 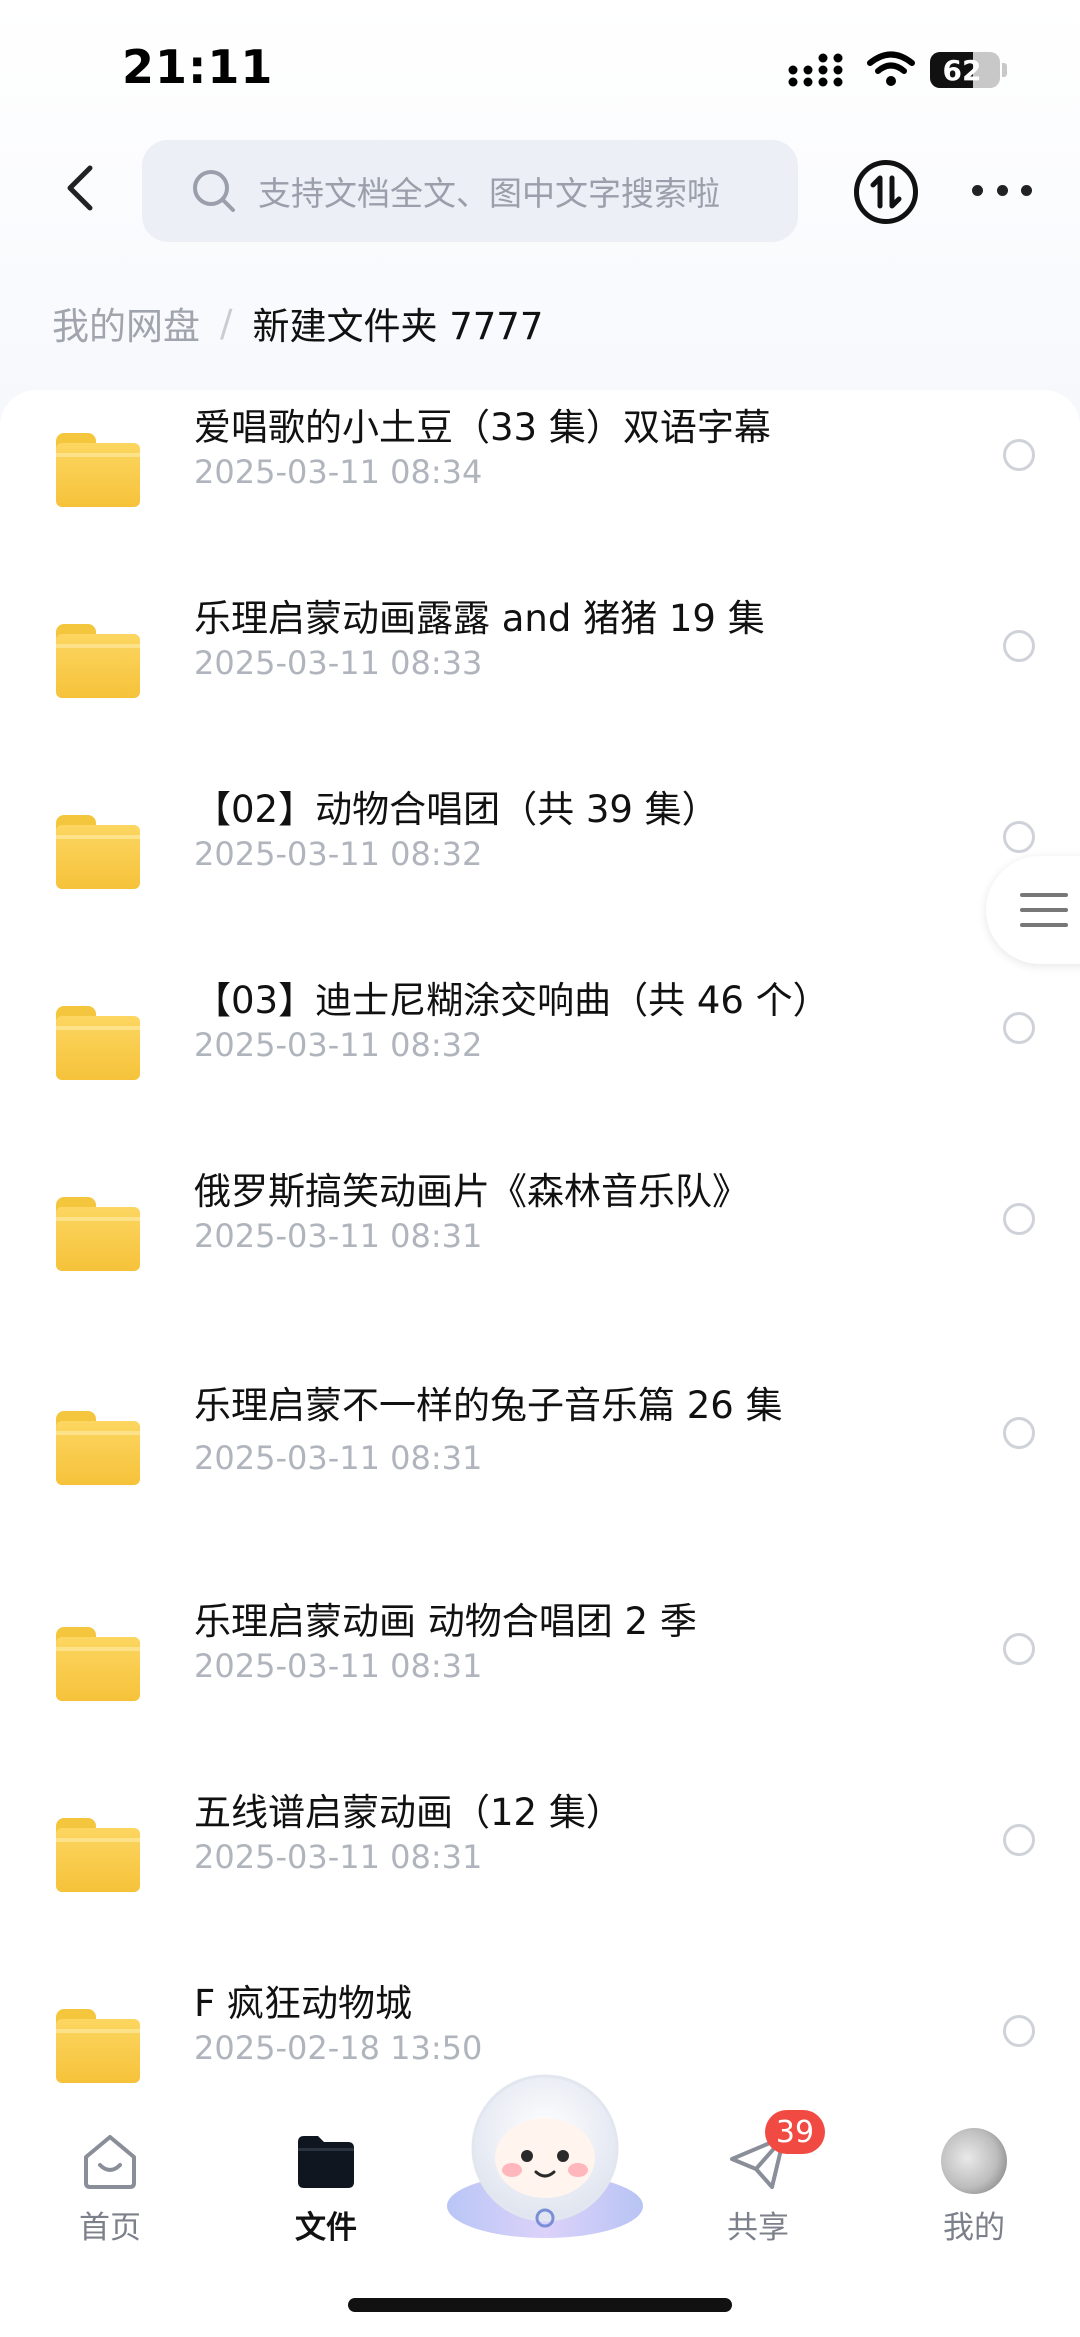 What do you see at coordinates (445, 1621) in the screenshot?
I see `file-name: 乐理启蒙动画 动物合唱团 2 季` at bounding box center [445, 1621].